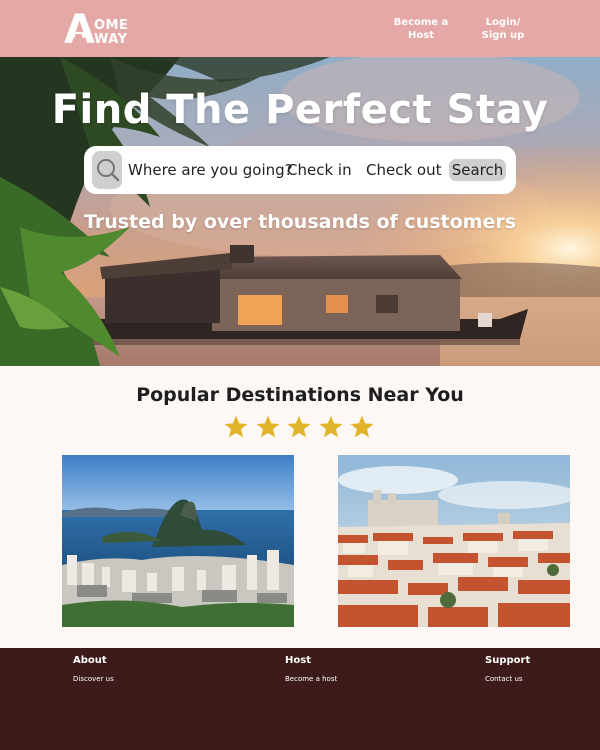 The width and height of the screenshot is (600, 750). I want to click on hero-title: Find The Perfect Stay, so click(300, 110).